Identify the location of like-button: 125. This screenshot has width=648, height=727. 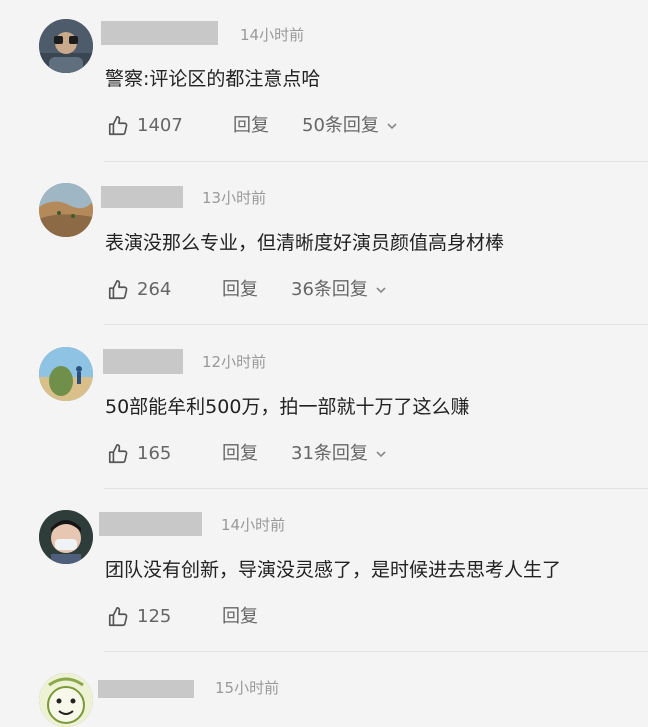
(139, 617).